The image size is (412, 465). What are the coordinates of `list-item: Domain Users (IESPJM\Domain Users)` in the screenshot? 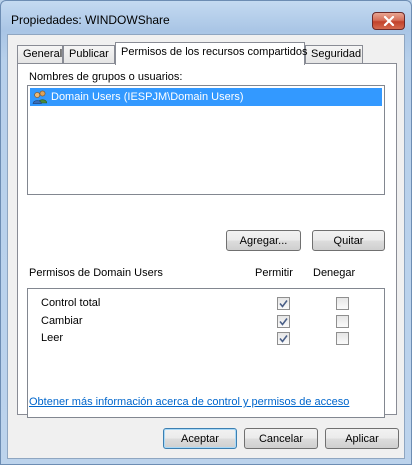 It's located at (206, 97).